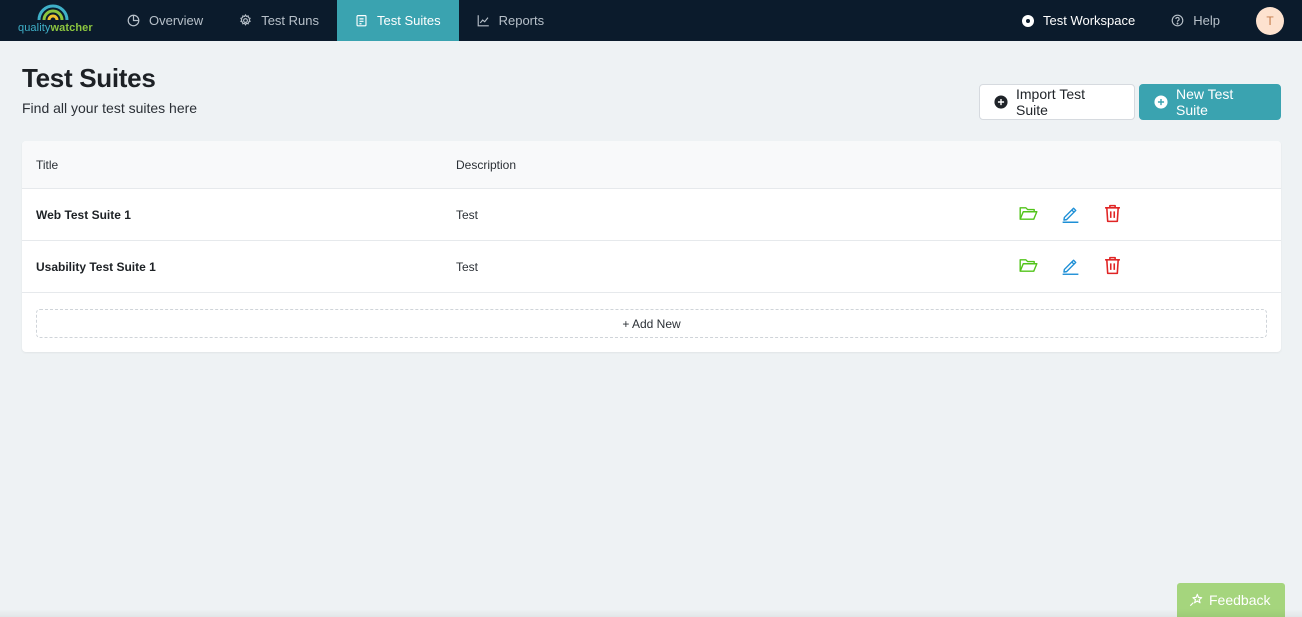 This screenshot has width=1302, height=617. I want to click on suite-title: Usability Test Suite 1, so click(96, 267).